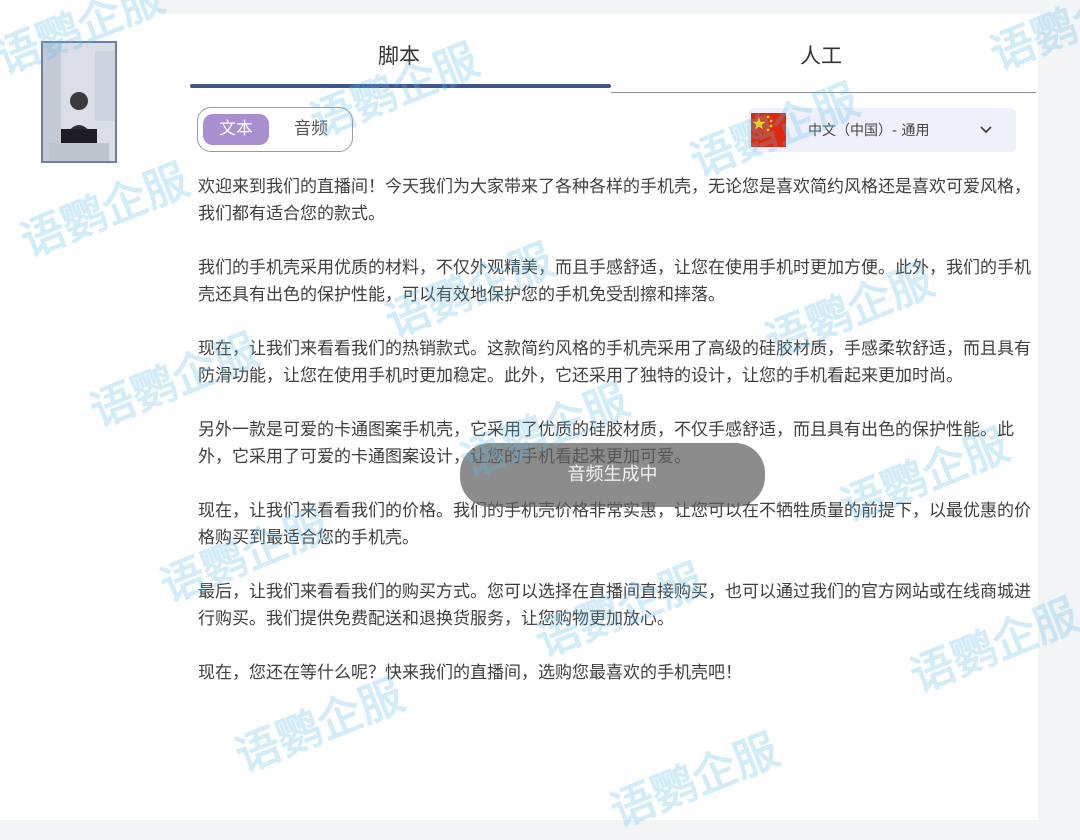 The height and width of the screenshot is (840, 1080). What do you see at coordinates (869, 131) in the screenshot?
I see `language-label: 中文（中国）- 通用` at bounding box center [869, 131].